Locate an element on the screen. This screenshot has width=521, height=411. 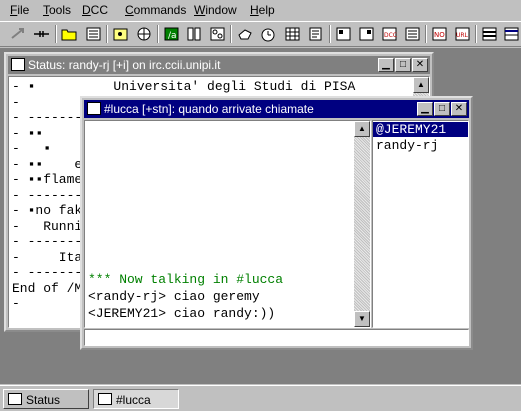
message-scrollbar: ▲ ▼ is located at coordinates (362, 224).